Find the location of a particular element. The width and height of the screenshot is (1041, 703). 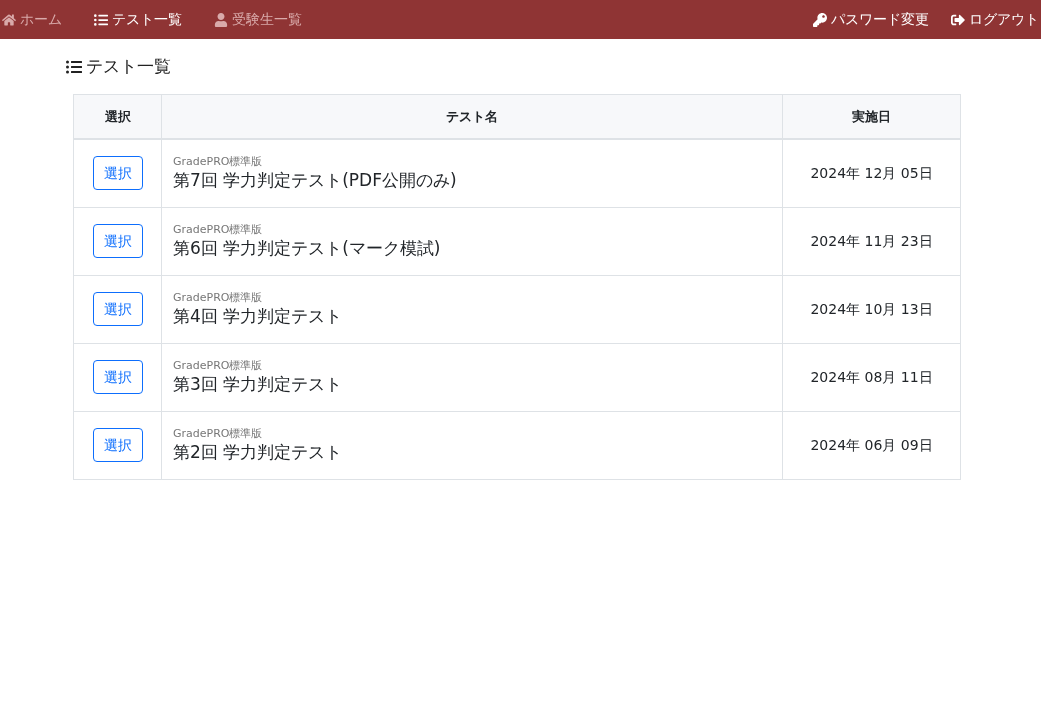

nav-link: 受験生一覧 is located at coordinates (258, 19).